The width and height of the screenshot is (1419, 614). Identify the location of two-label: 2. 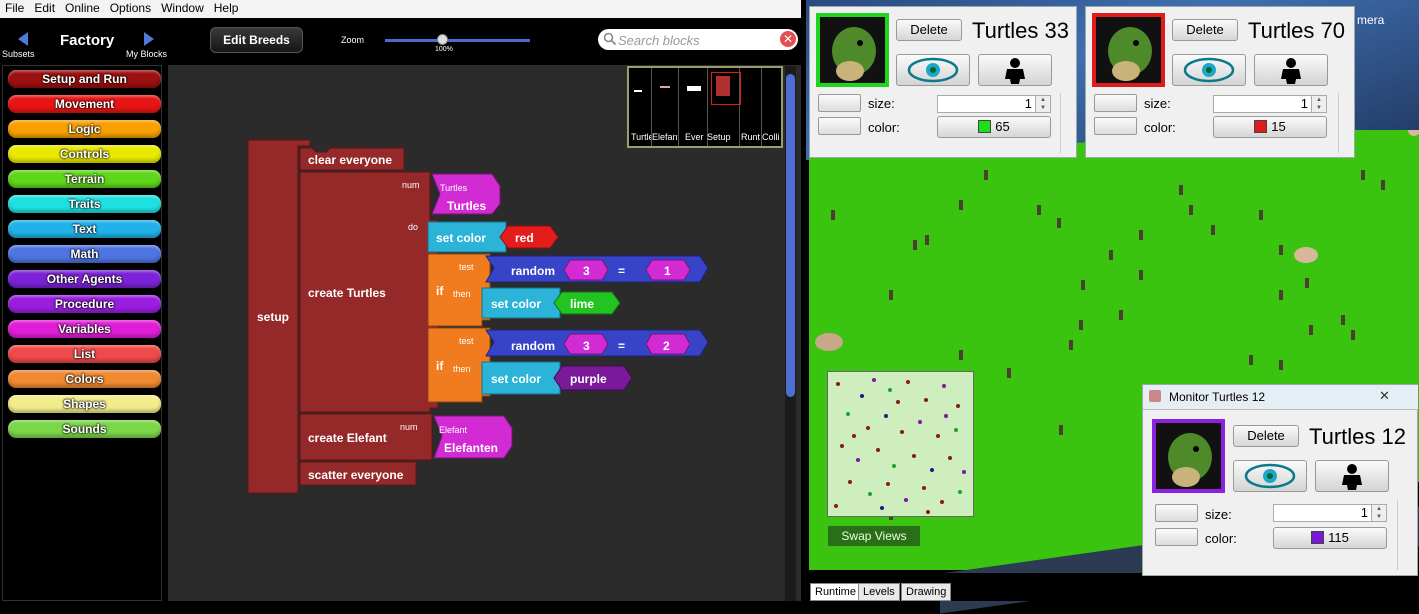
(666, 346).